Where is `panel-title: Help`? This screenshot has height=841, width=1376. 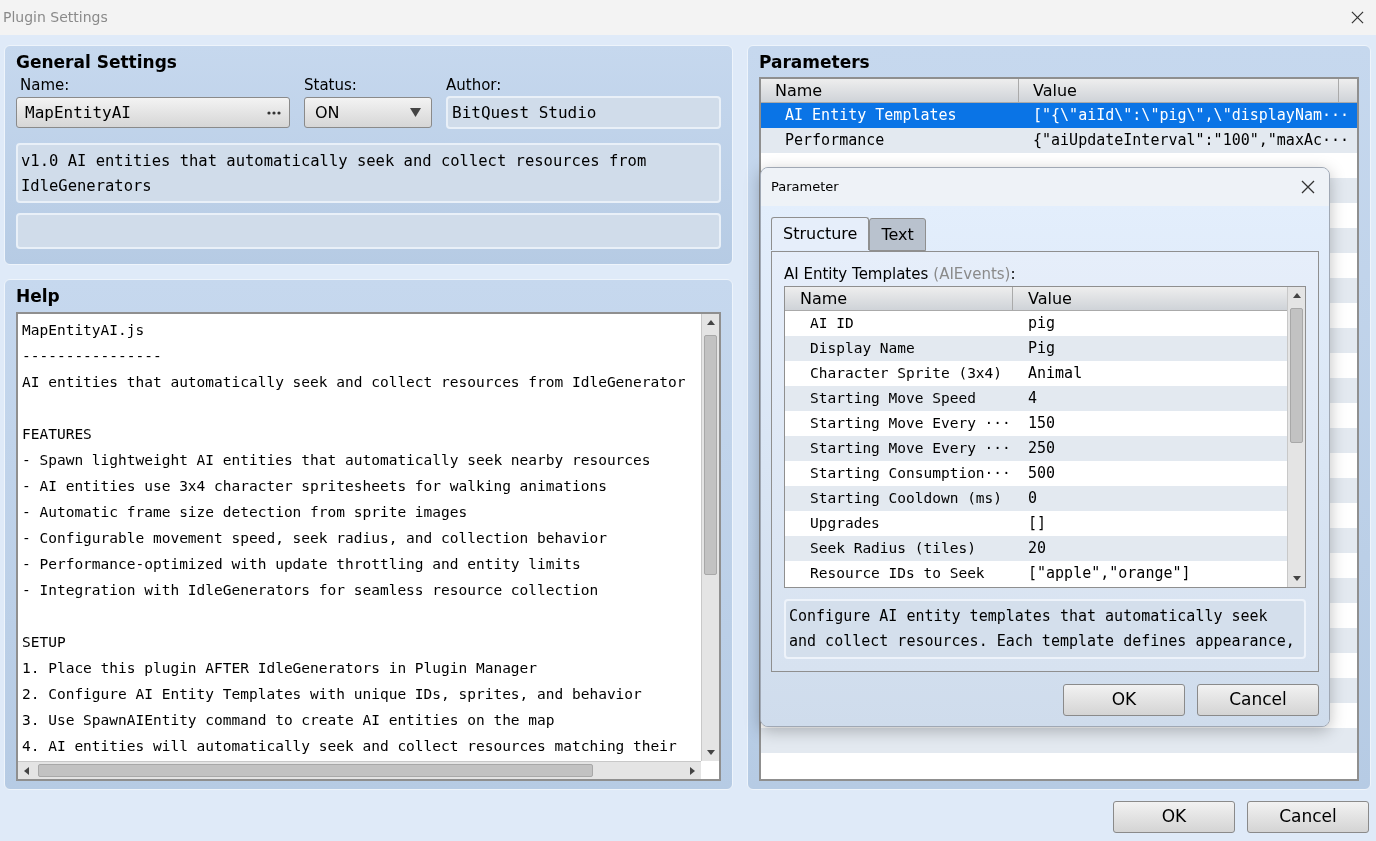 panel-title: Help is located at coordinates (38, 296).